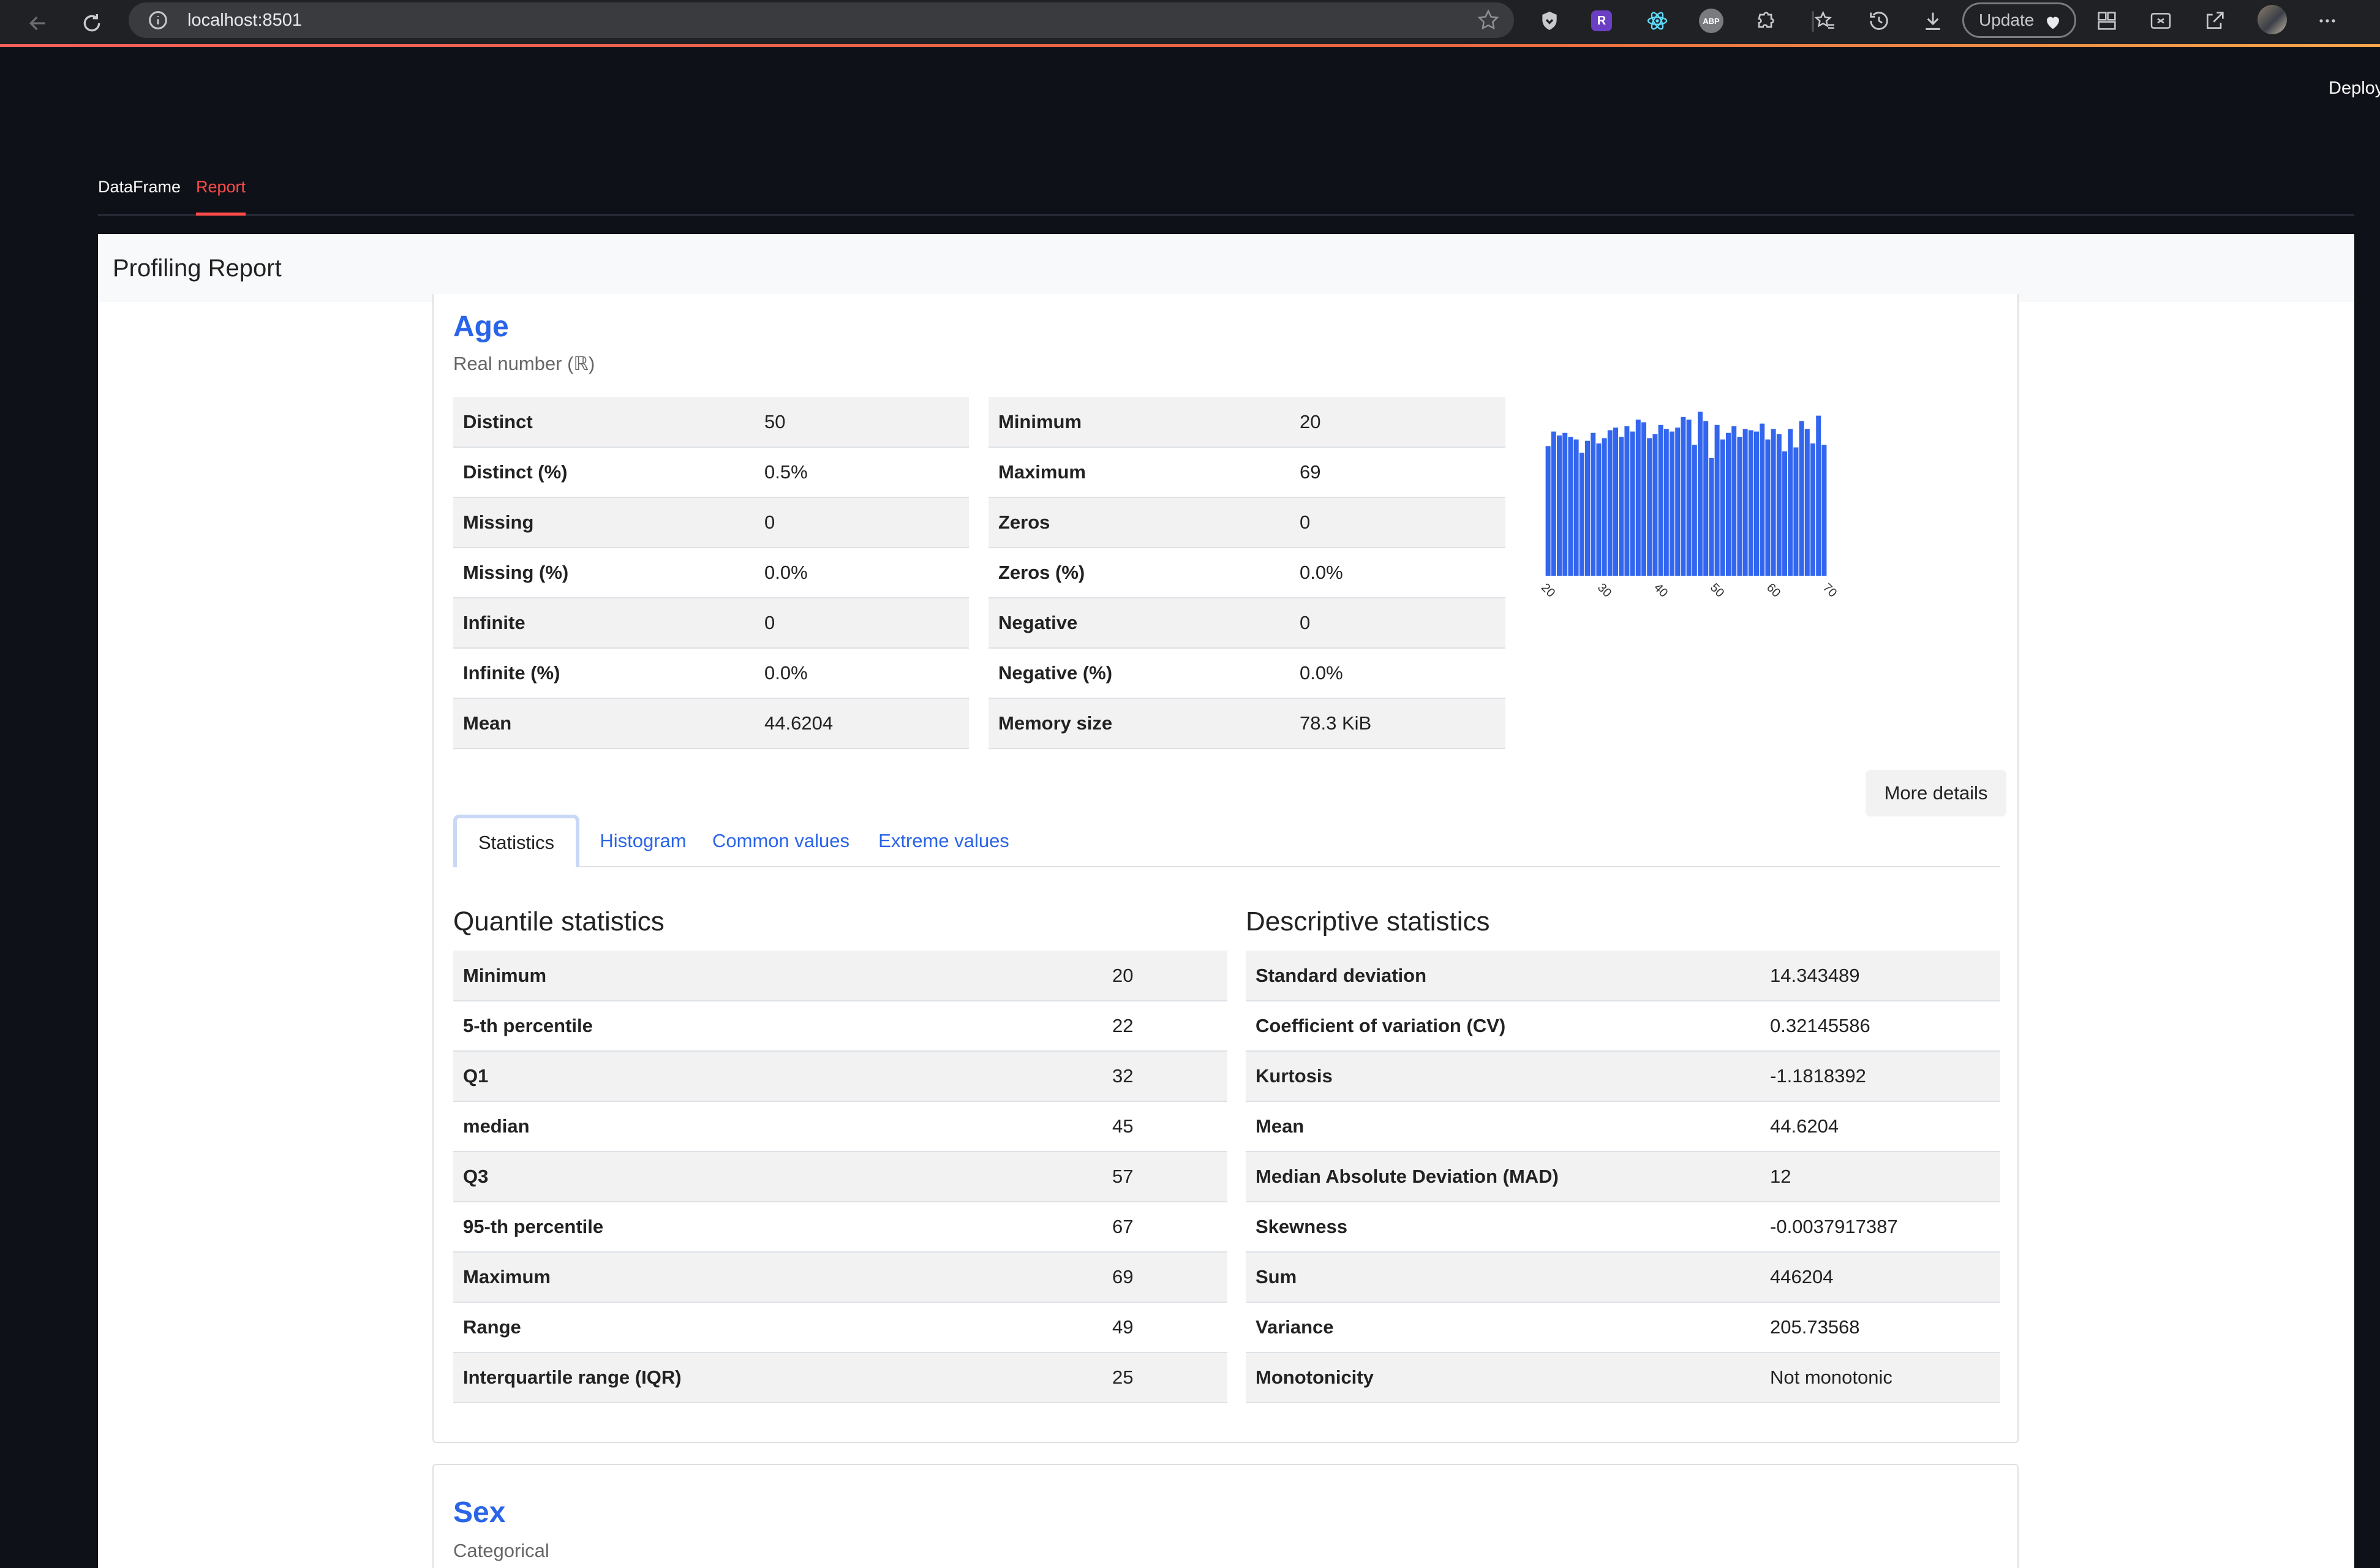 The height and width of the screenshot is (1568, 2380). I want to click on more-details-button: More details, so click(1936, 793).